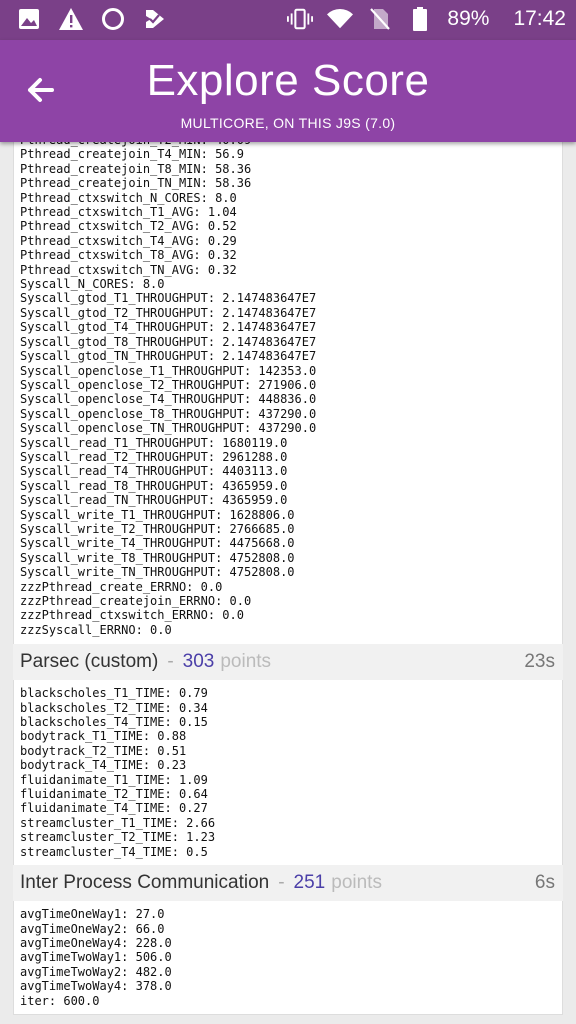 The image size is (576, 1024). I want to click on result-line: streamcluster_T4_TIME: 0.5, so click(114, 851).